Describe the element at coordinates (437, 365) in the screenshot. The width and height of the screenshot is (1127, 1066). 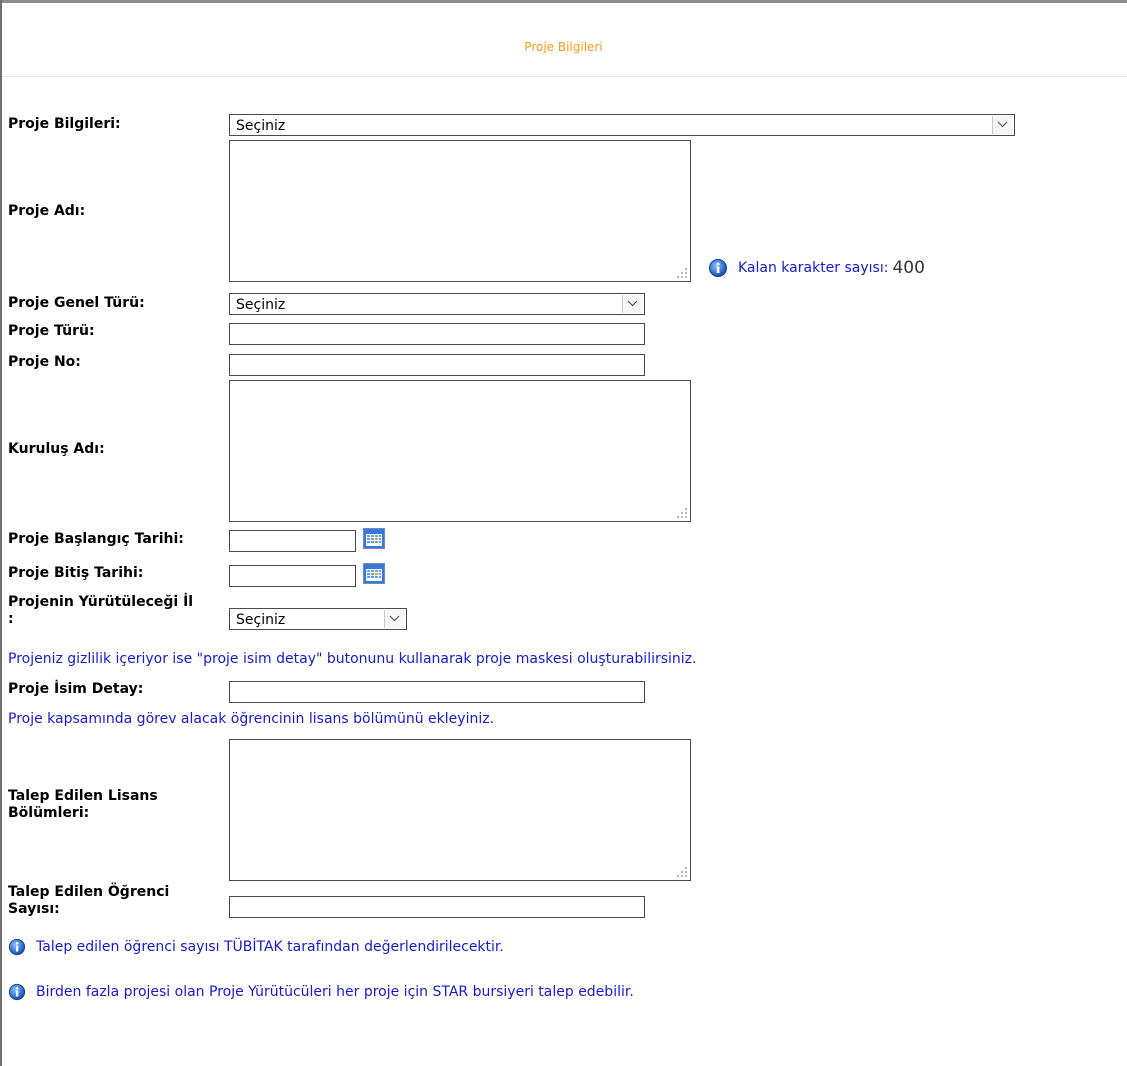
I see `proje-no-input` at that location.